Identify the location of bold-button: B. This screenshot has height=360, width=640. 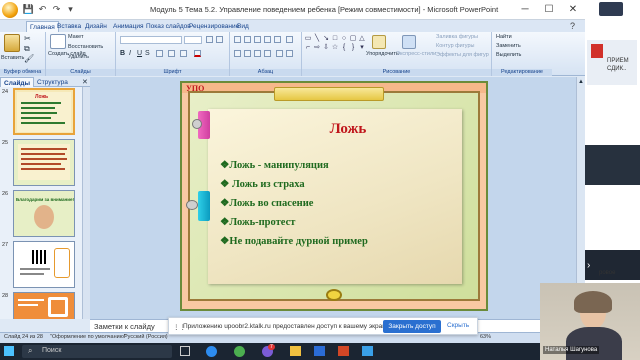
(122, 53).